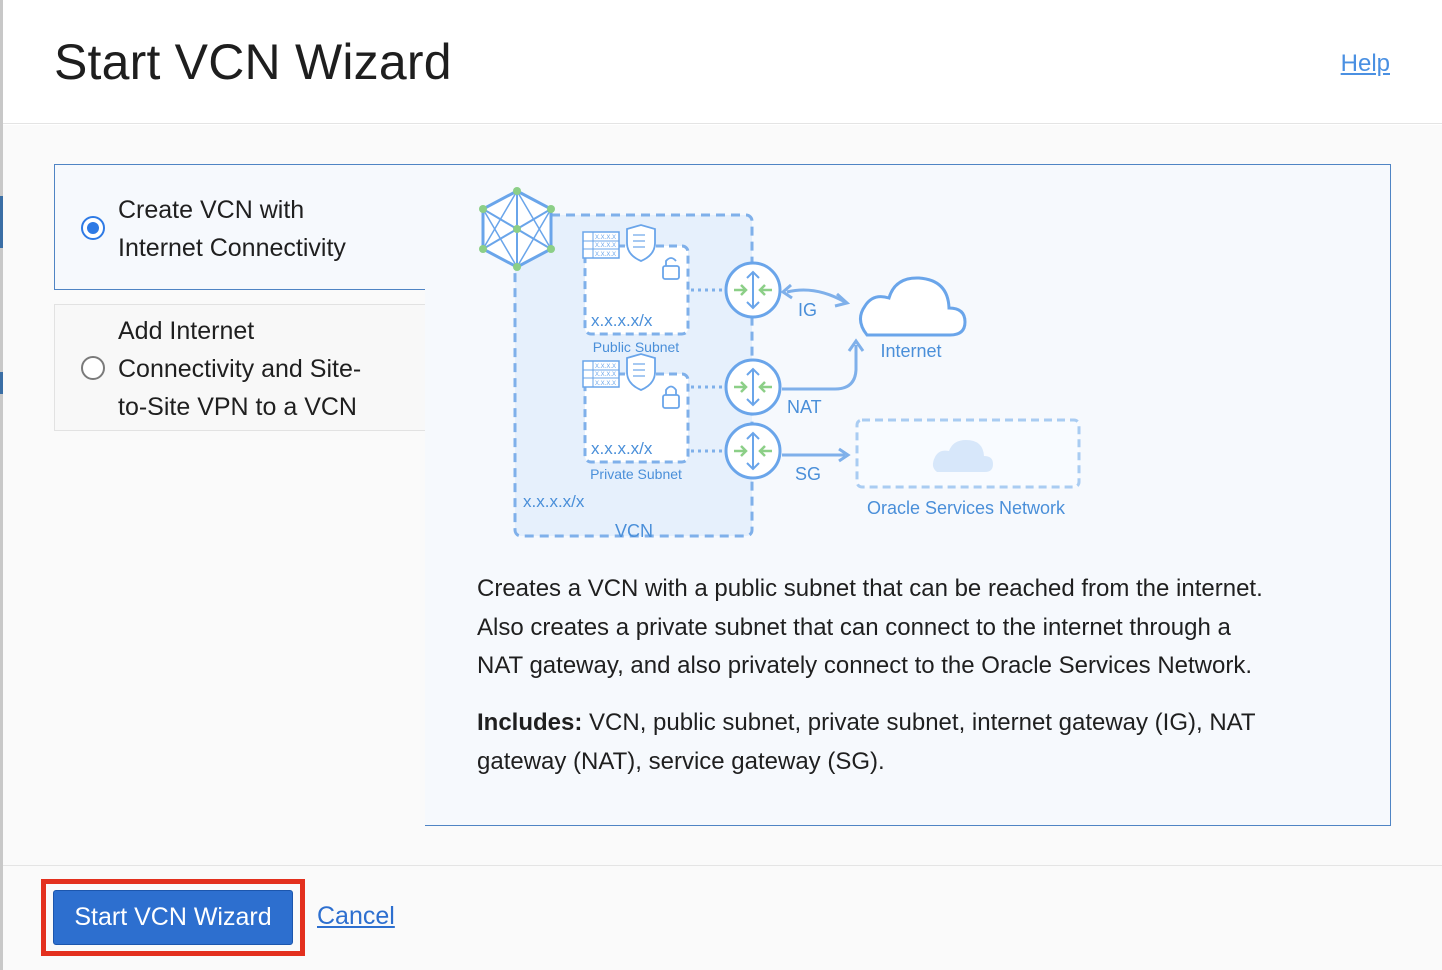 This screenshot has width=1442, height=970. What do you see at coordinates (356, 916) in the screenshot?
I see `cancel-link: Cancel` at bounding box center [356, 916].